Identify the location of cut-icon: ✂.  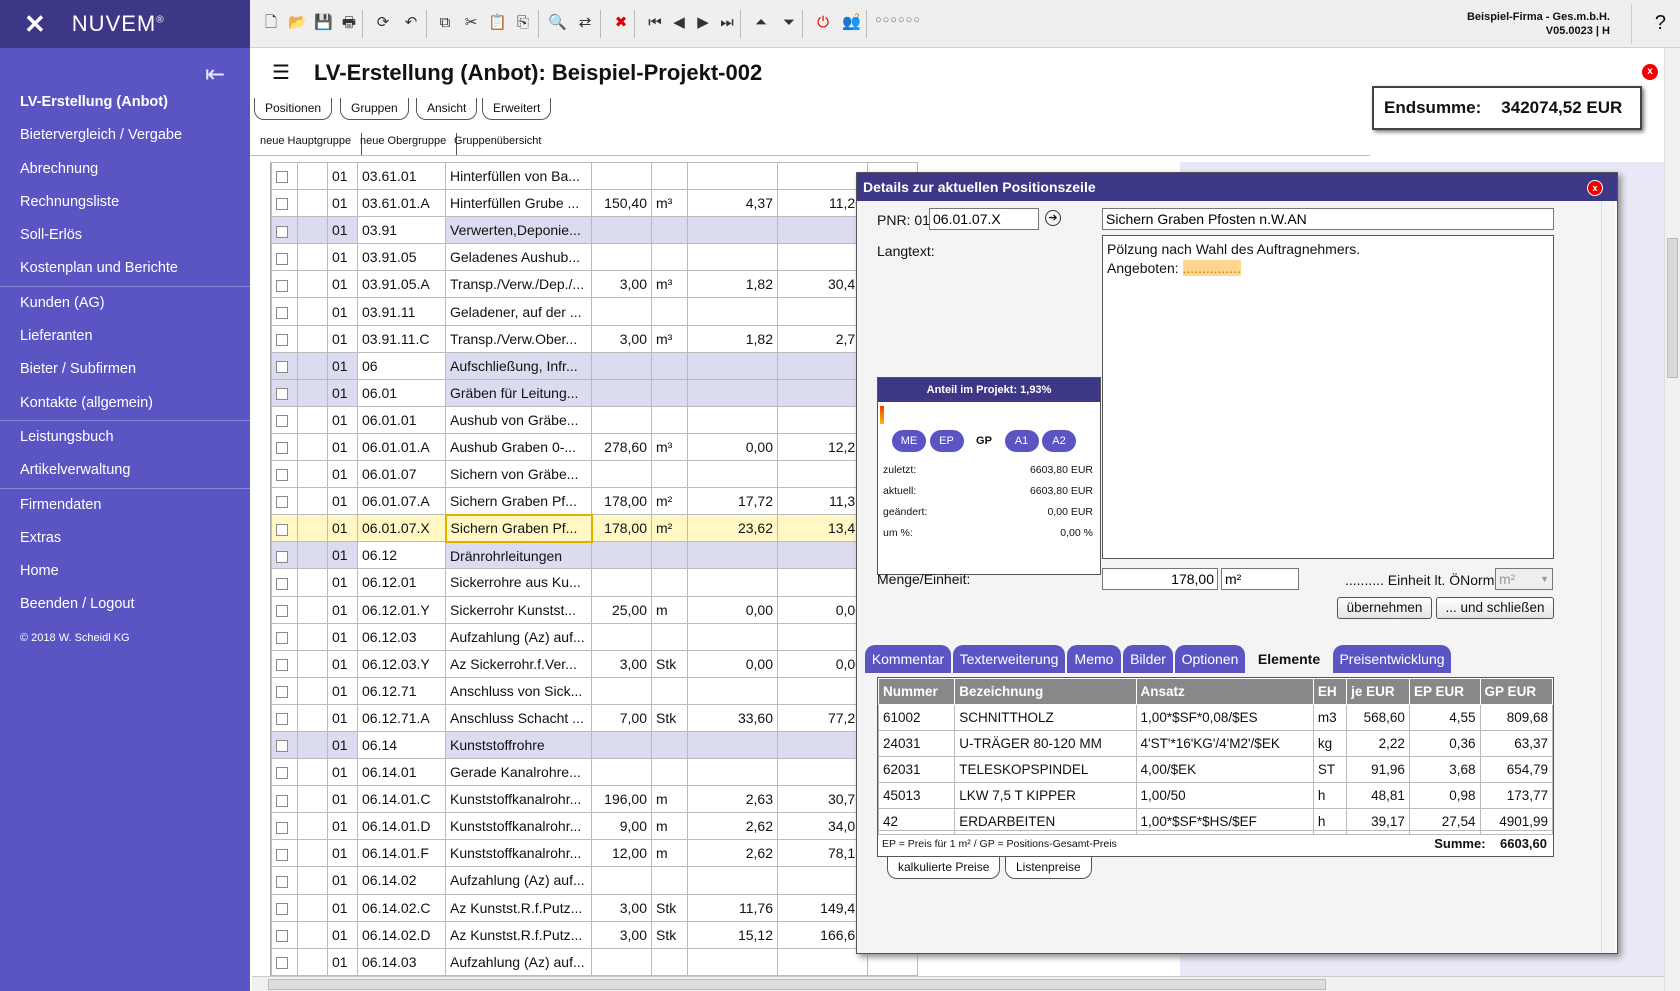
(471, 23).